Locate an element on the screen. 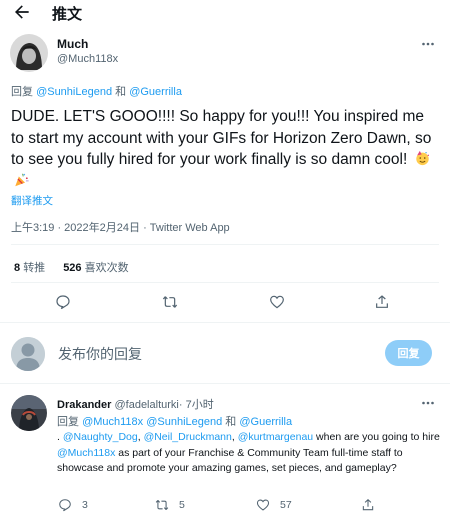  author-handle: @Much118x is located at coordinates (87, 59).